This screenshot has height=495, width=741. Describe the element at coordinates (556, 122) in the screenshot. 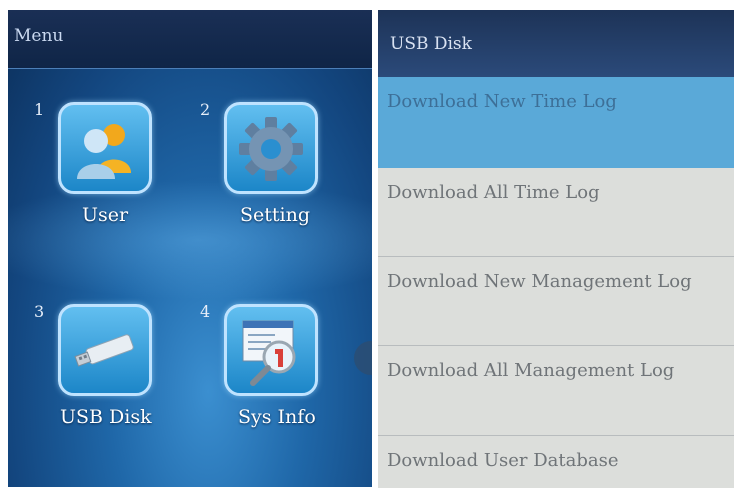

I see `menu-item-download-new-time-log: Download New Time Log` at that location.